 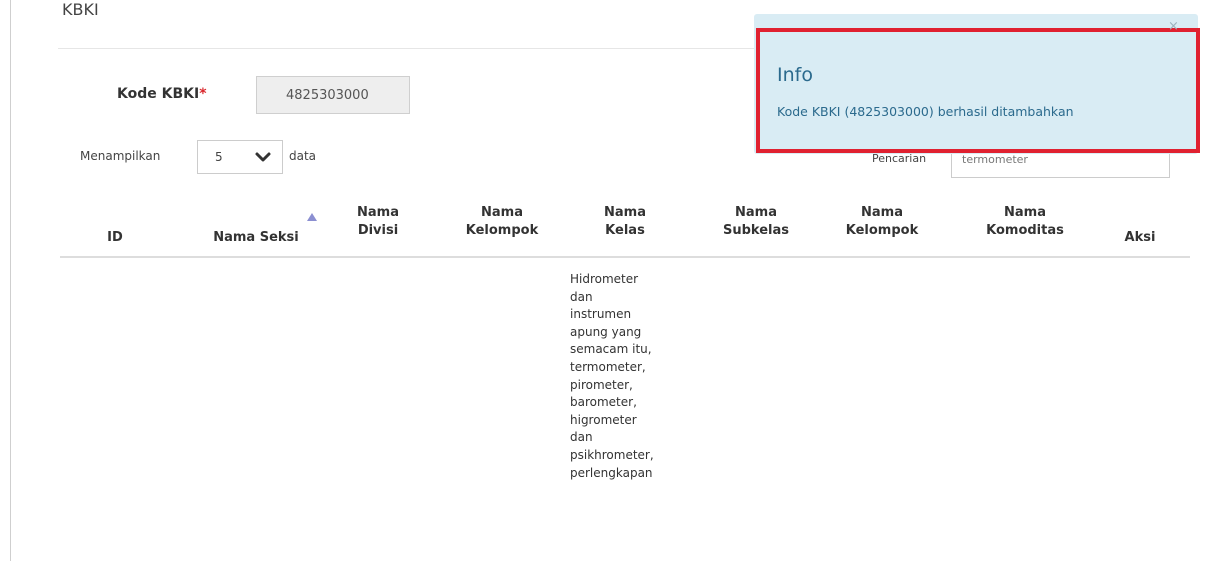 I want to click on page-length-suffix: data, so click(x=303, y=156).